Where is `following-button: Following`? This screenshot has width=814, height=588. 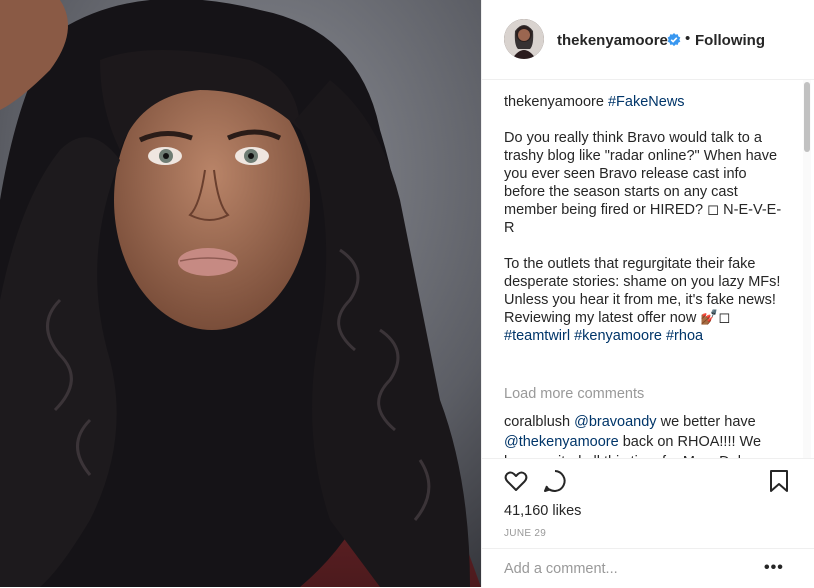 following-button: Following is located at coordinates (730, 40).